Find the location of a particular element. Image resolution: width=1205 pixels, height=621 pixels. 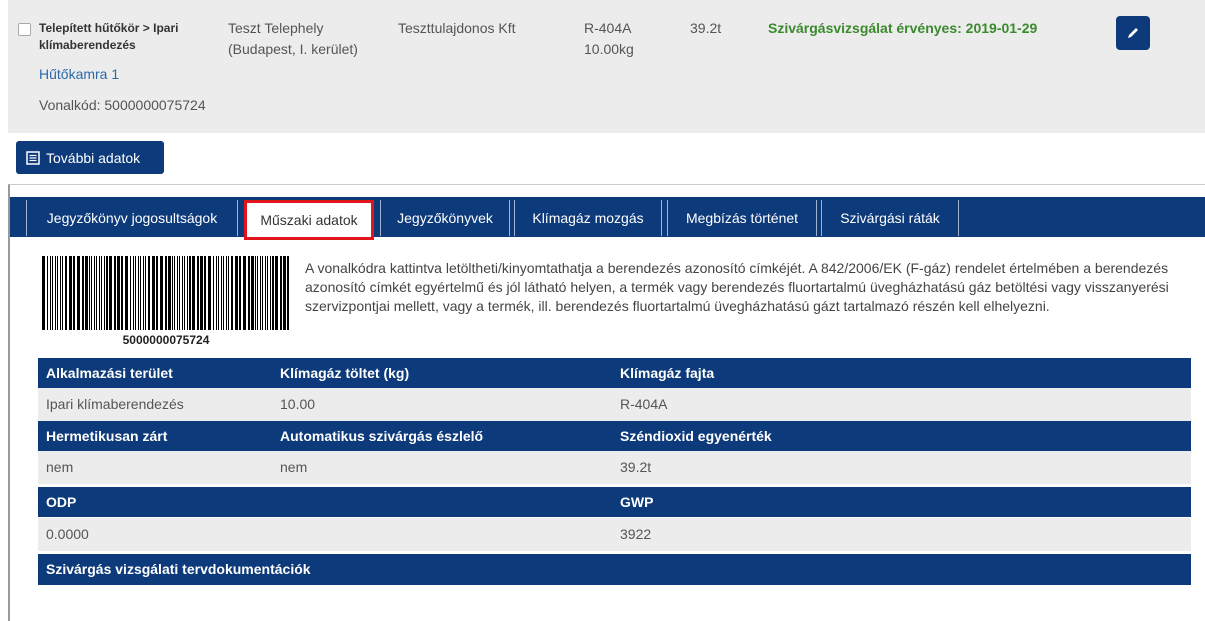

barcode-label: Vonalkód: 5000000075724 is located at coordinates (122, 105).